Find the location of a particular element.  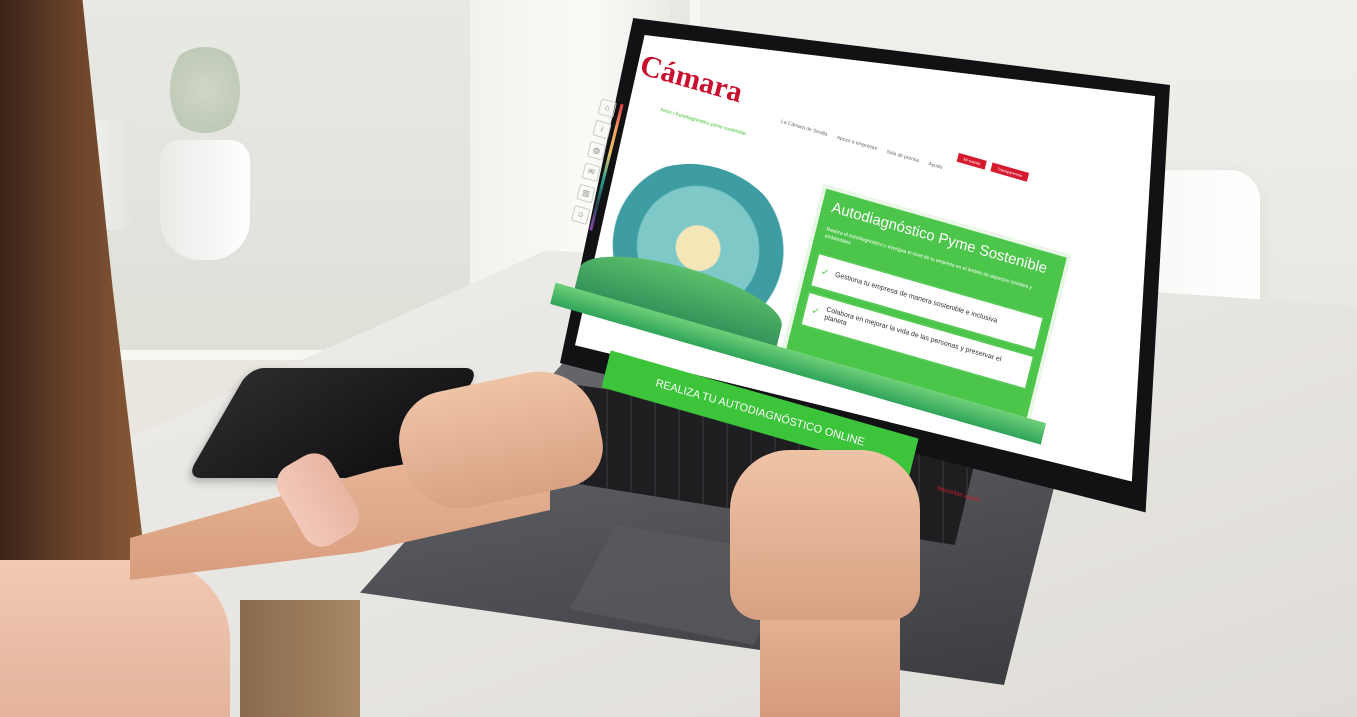

info-icon: i is located at coordinates (602, 129).